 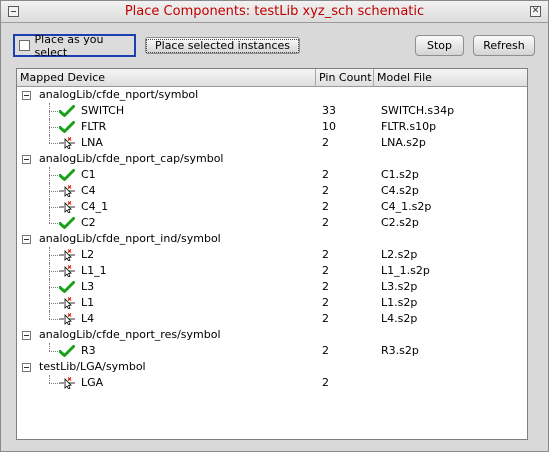 I want to click on tree-item-row: L2 2 L2.s2p, so click(x=272, y=255).